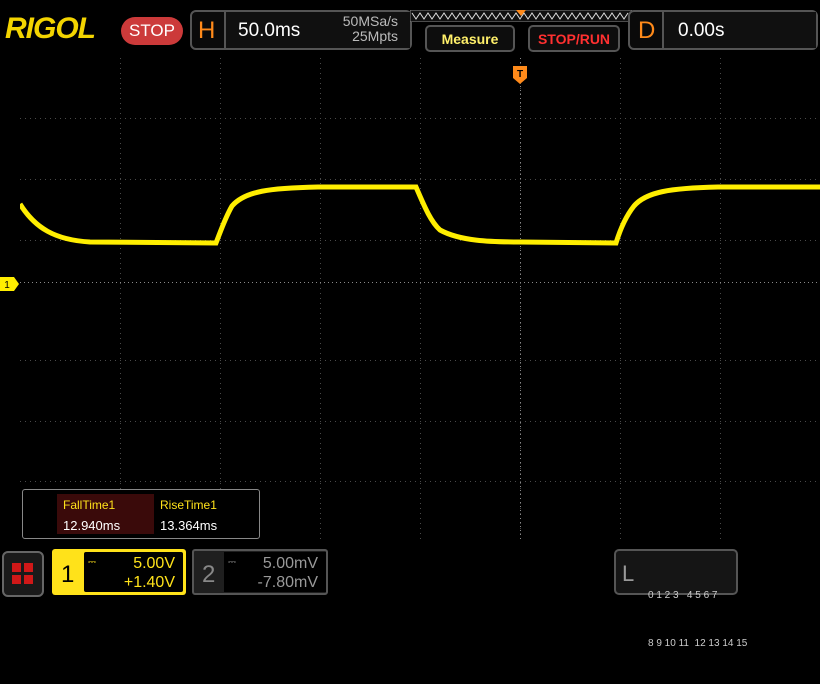 This screenshot has width=820, height=684. What do you see at coordinates (647, 30) in the screenshot?
I see `delay-label: D` at bounding box center [647, 30].